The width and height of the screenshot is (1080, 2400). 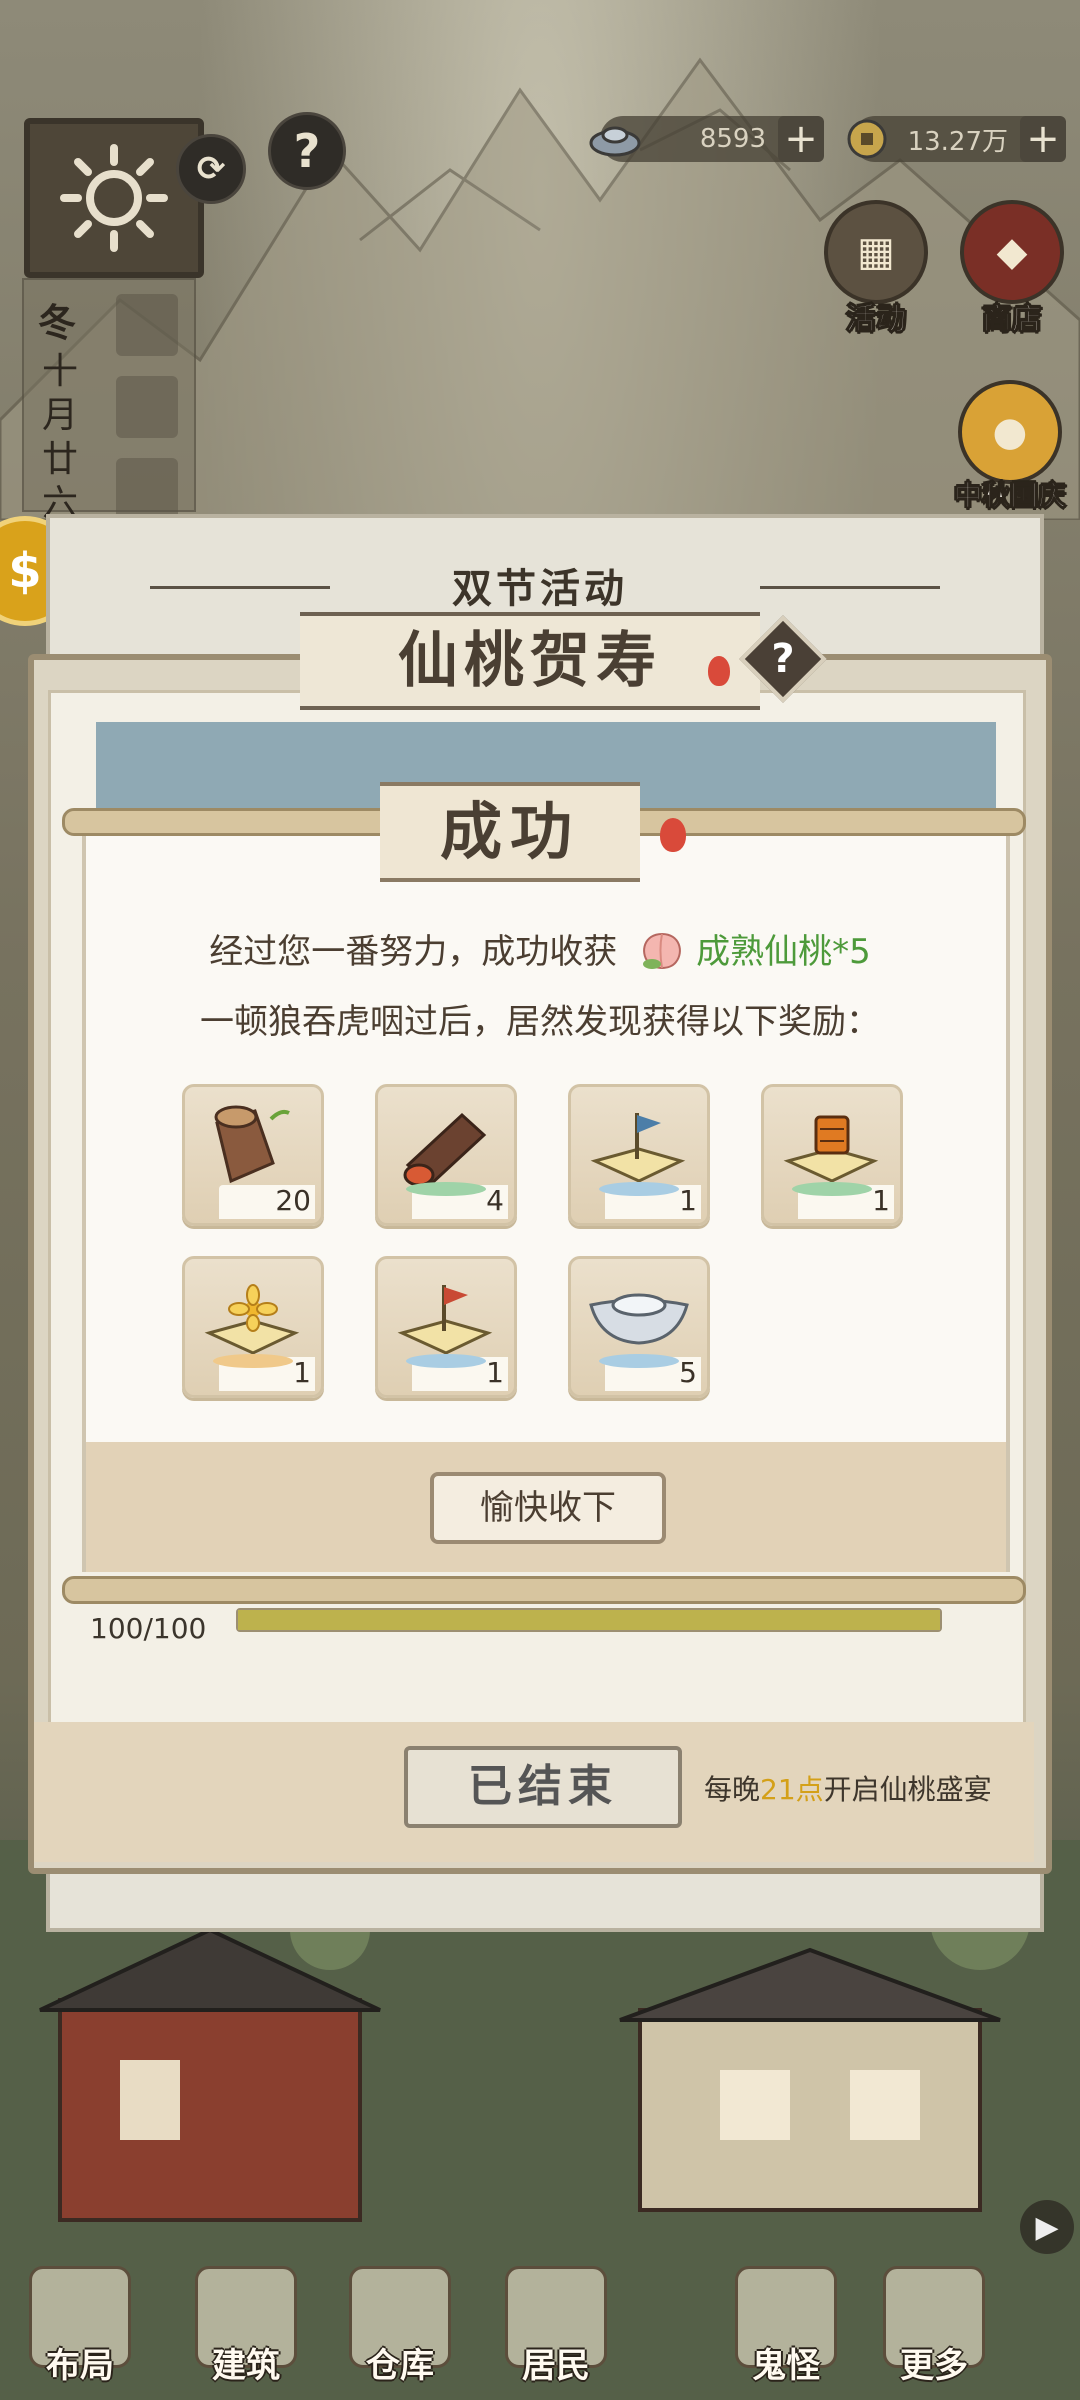 I want to click on reward-item: 4, so click(x=446, y=1155).